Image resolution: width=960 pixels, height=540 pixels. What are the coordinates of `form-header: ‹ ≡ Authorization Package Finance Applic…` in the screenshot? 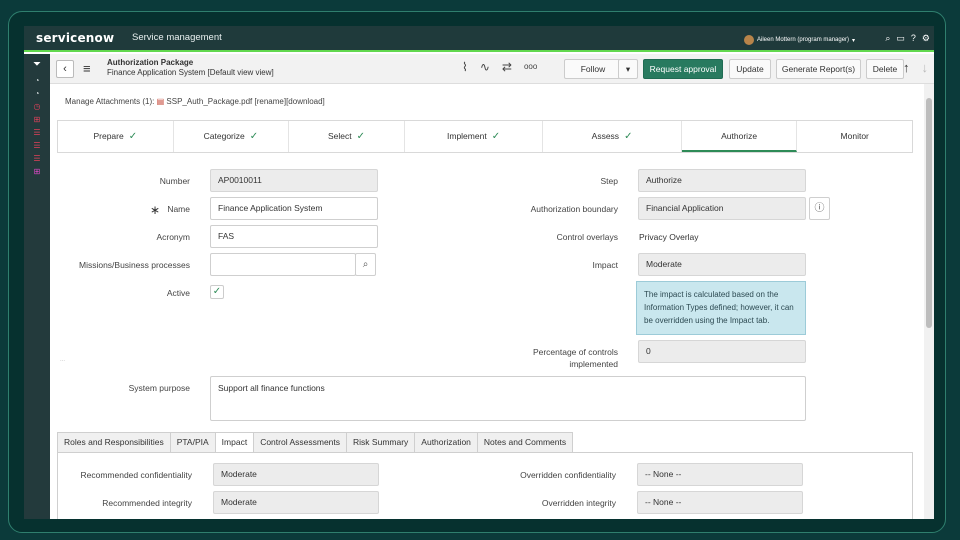 It's located at (492, 69).